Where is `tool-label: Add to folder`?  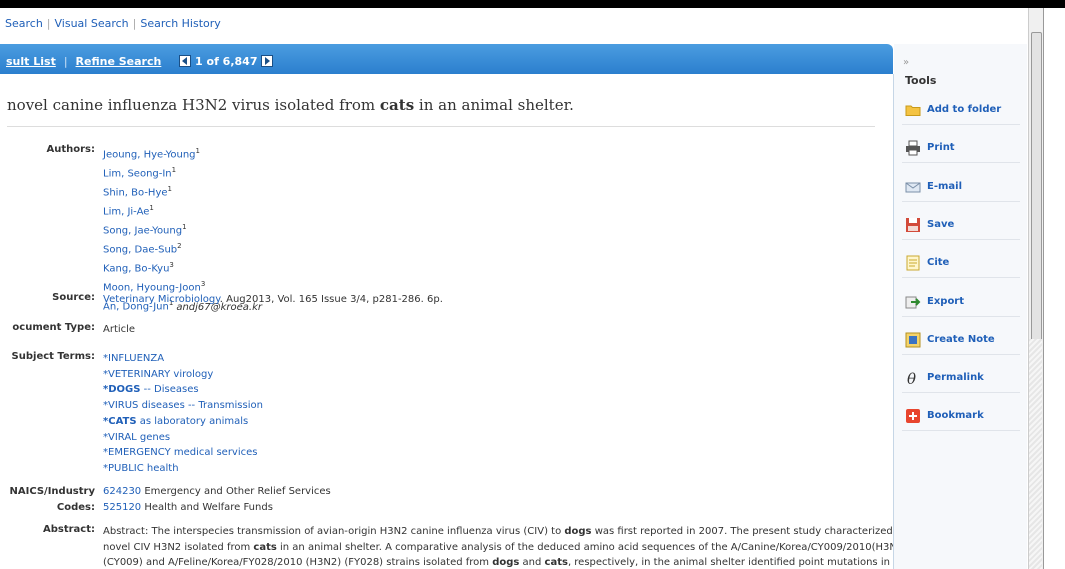 tool-label: Add to folder is located at coordinates (964, 109).